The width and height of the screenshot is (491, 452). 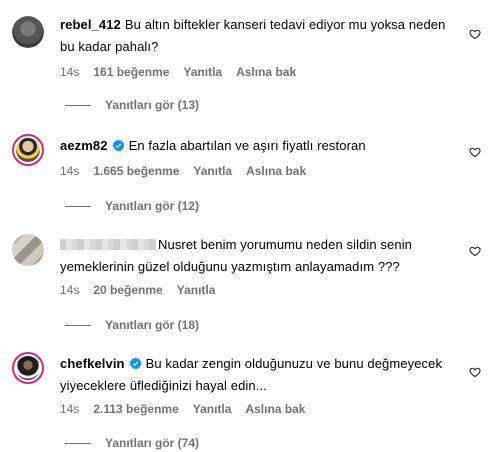 What do you see at coordinates (90, 24) in the screenshot?
I see `comment-username: rebel_412` at bounding box center [90, 24].